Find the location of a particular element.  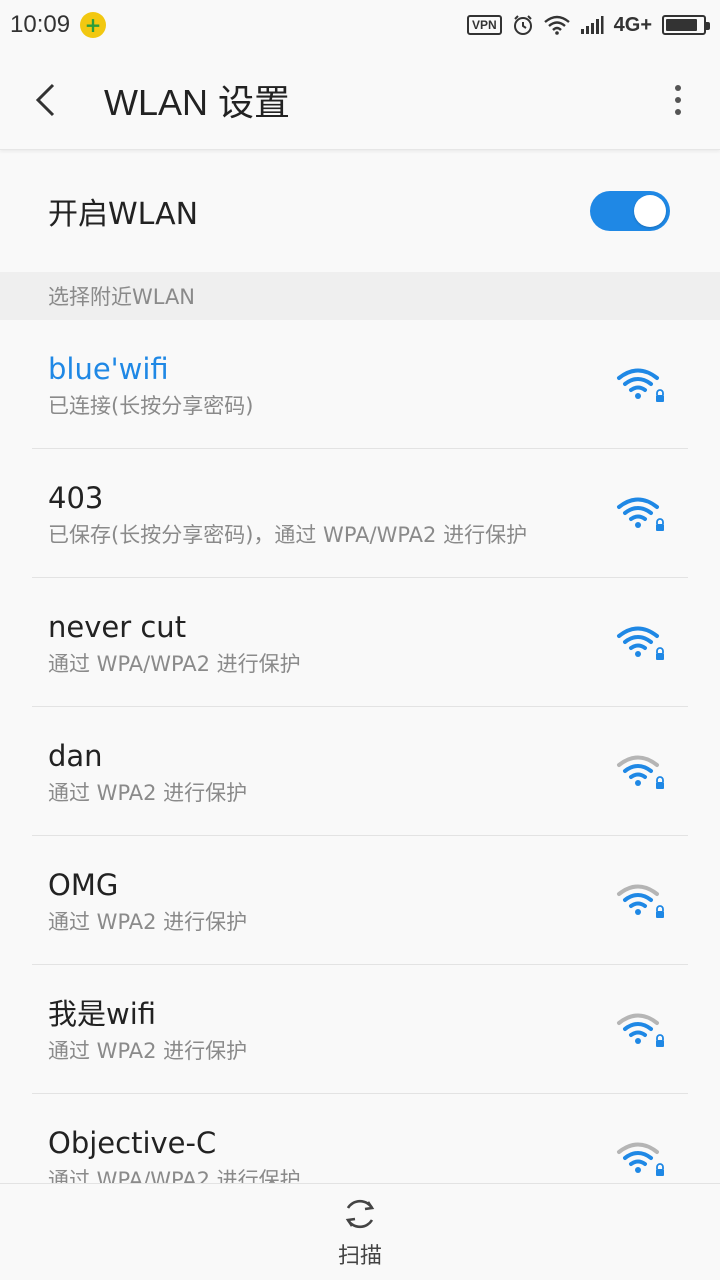

wifi-list-item: OMG 通过 WPA2 进行保护 is located at coordinates (360, 900).